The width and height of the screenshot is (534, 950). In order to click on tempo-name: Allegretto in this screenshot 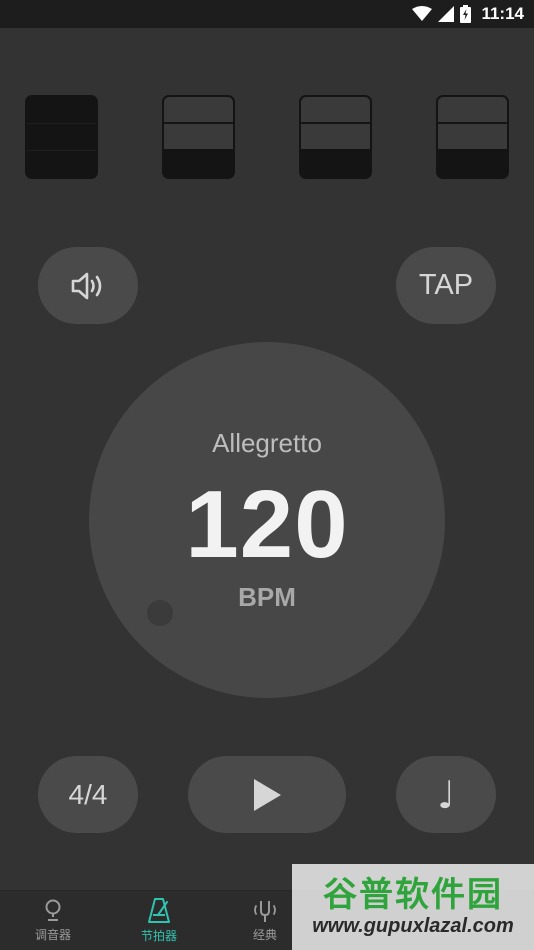, I will do `click(267, 443)`.